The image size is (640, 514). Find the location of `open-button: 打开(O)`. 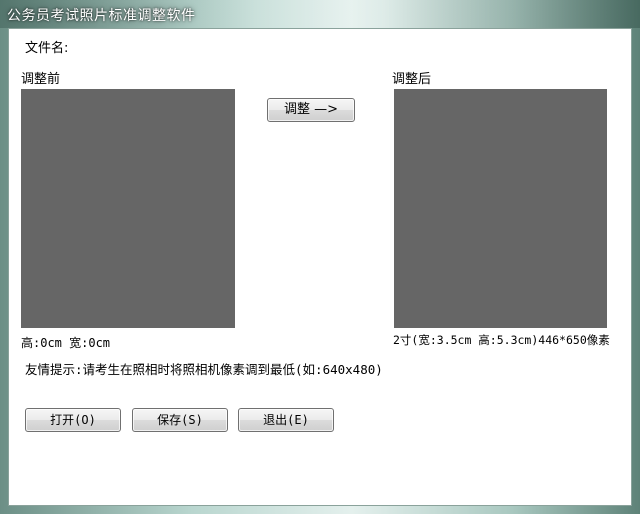

open-button: 打开(O) is located at coordinates (73, 420).